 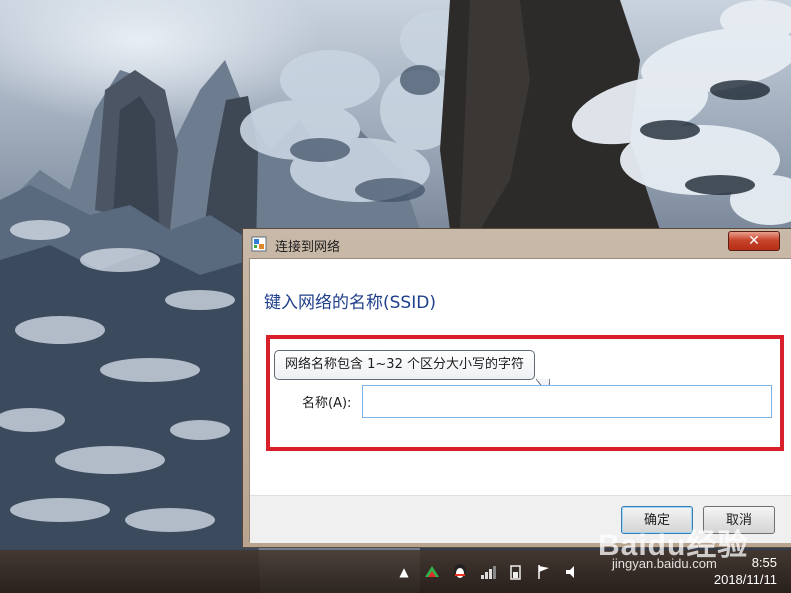 I want to click on taskbar: ▲ 8:55 2018/11/11, so click(x=395, y=571).